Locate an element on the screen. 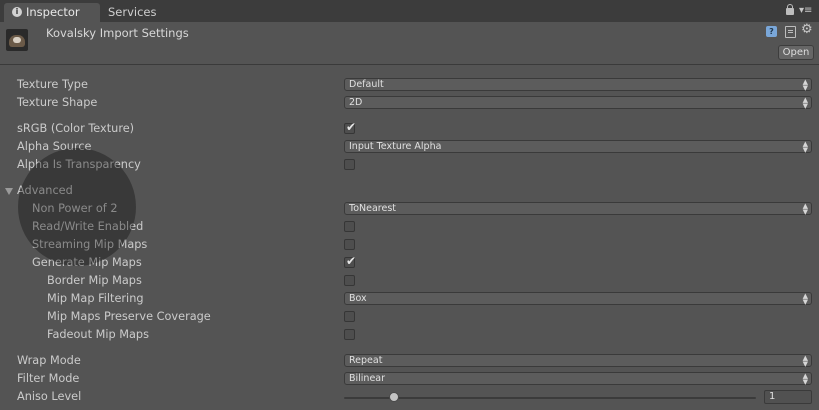 Image resolution: width=819 pixels, height=410 pixels. texture-type-row: Texture Type Default ▲ ▼ is located at coordinates (409, 85).